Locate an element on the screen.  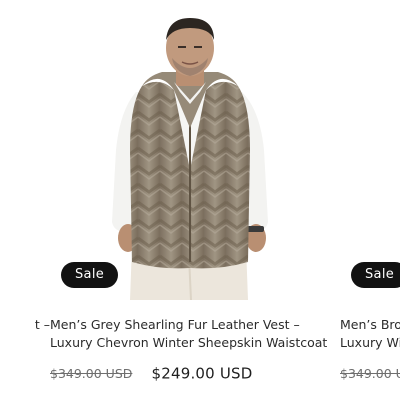
product-title-line-1: t – is located at coordinates (42, 324).